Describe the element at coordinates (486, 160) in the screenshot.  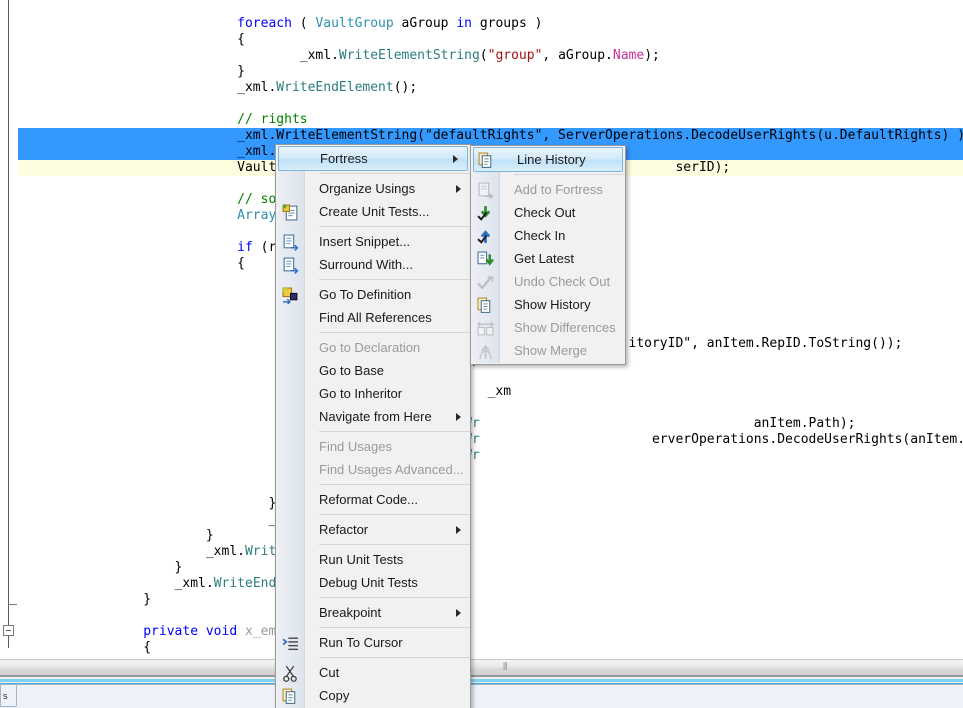
I see `line-history-icon` at that location.